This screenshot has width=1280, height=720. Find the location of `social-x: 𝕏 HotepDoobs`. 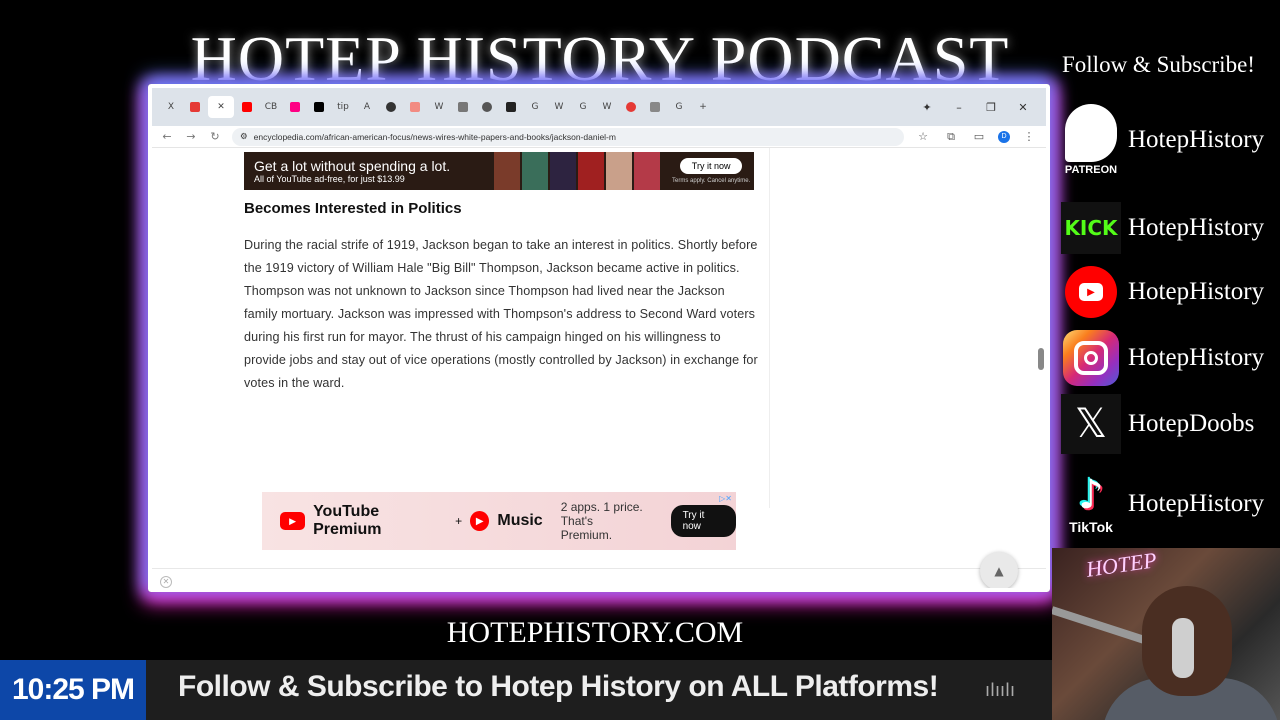

social-x: 𝕏 HotepDoobs is located at coordinates (1157, 424).